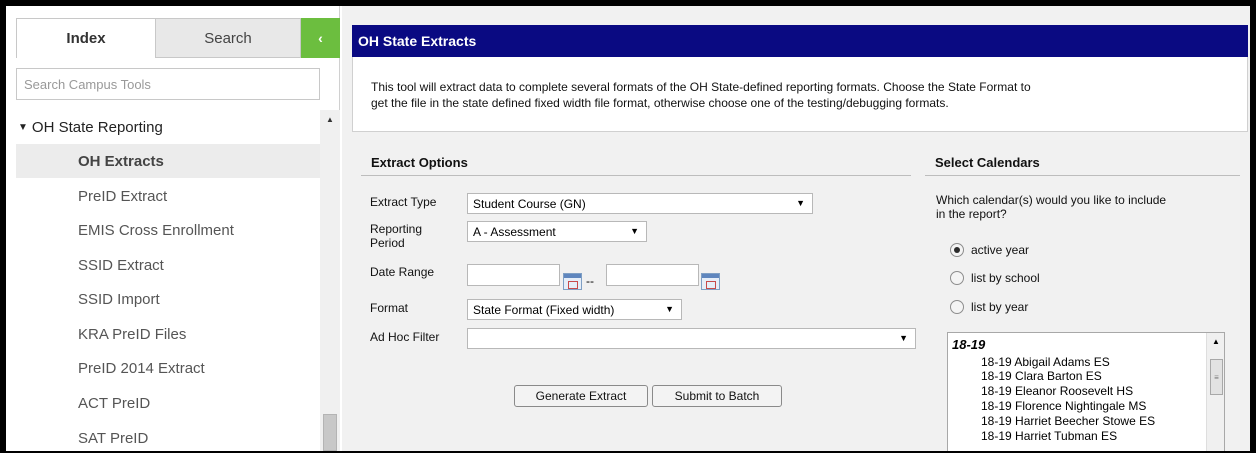  What do you see at coordinates (800, 41) in the screenshot?
I see `page-title: OH State Extracts` at bounding box center [800, 41].